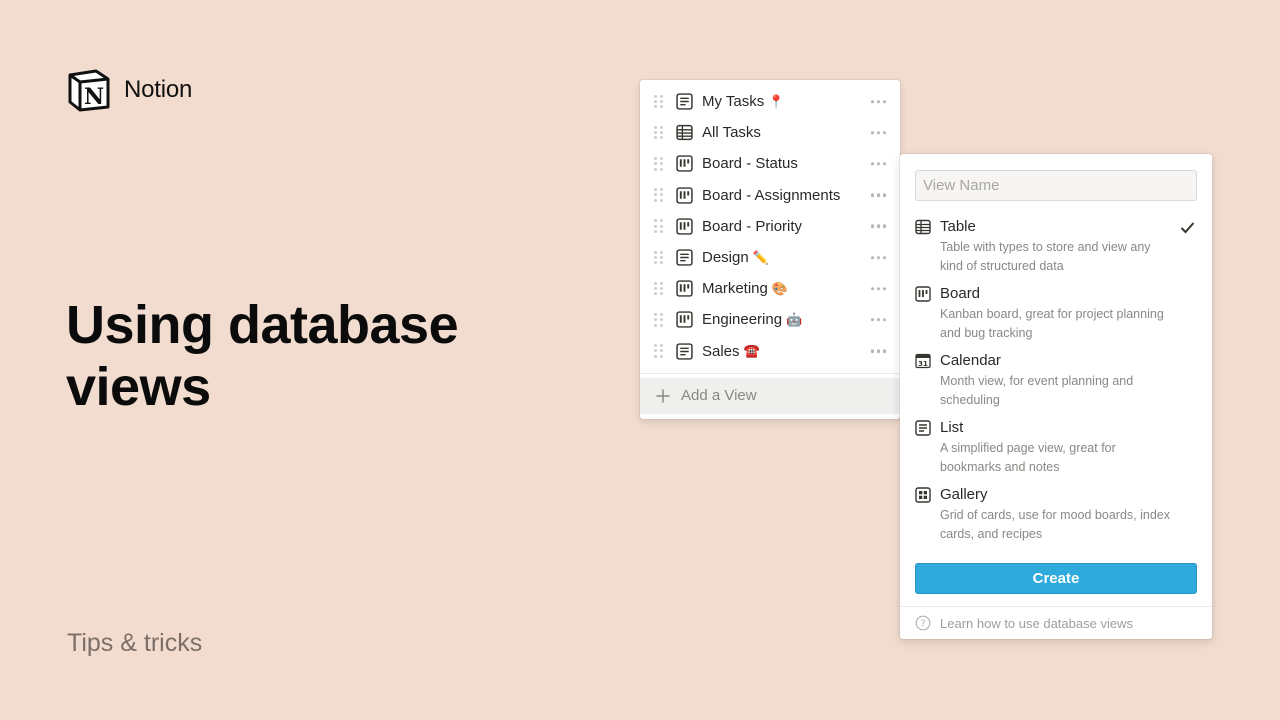 This screenshot has width=1280, height=720. I want to click on view-item-label: Board - Status, so click(750, 164).